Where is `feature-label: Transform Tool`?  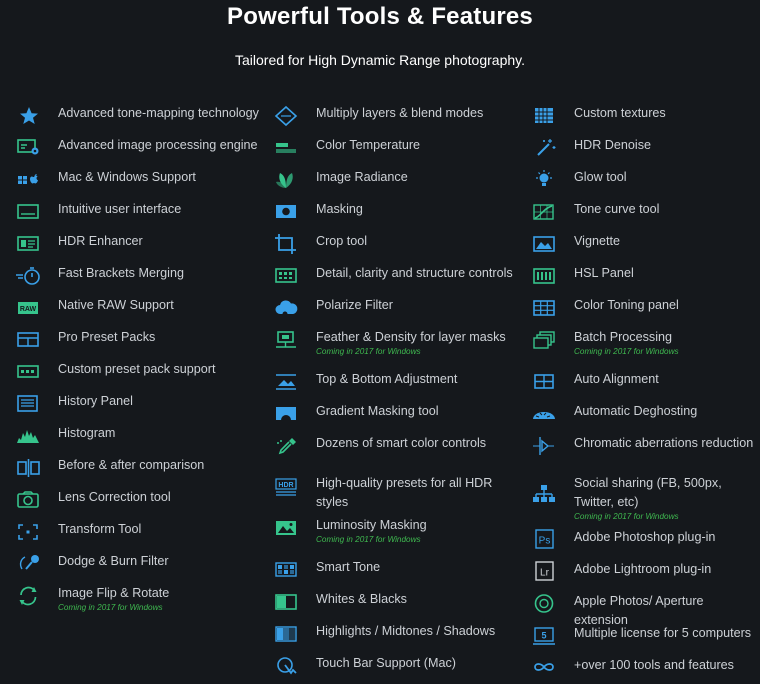
feature-label: Transform Tool is located at coordinates (100, 529).